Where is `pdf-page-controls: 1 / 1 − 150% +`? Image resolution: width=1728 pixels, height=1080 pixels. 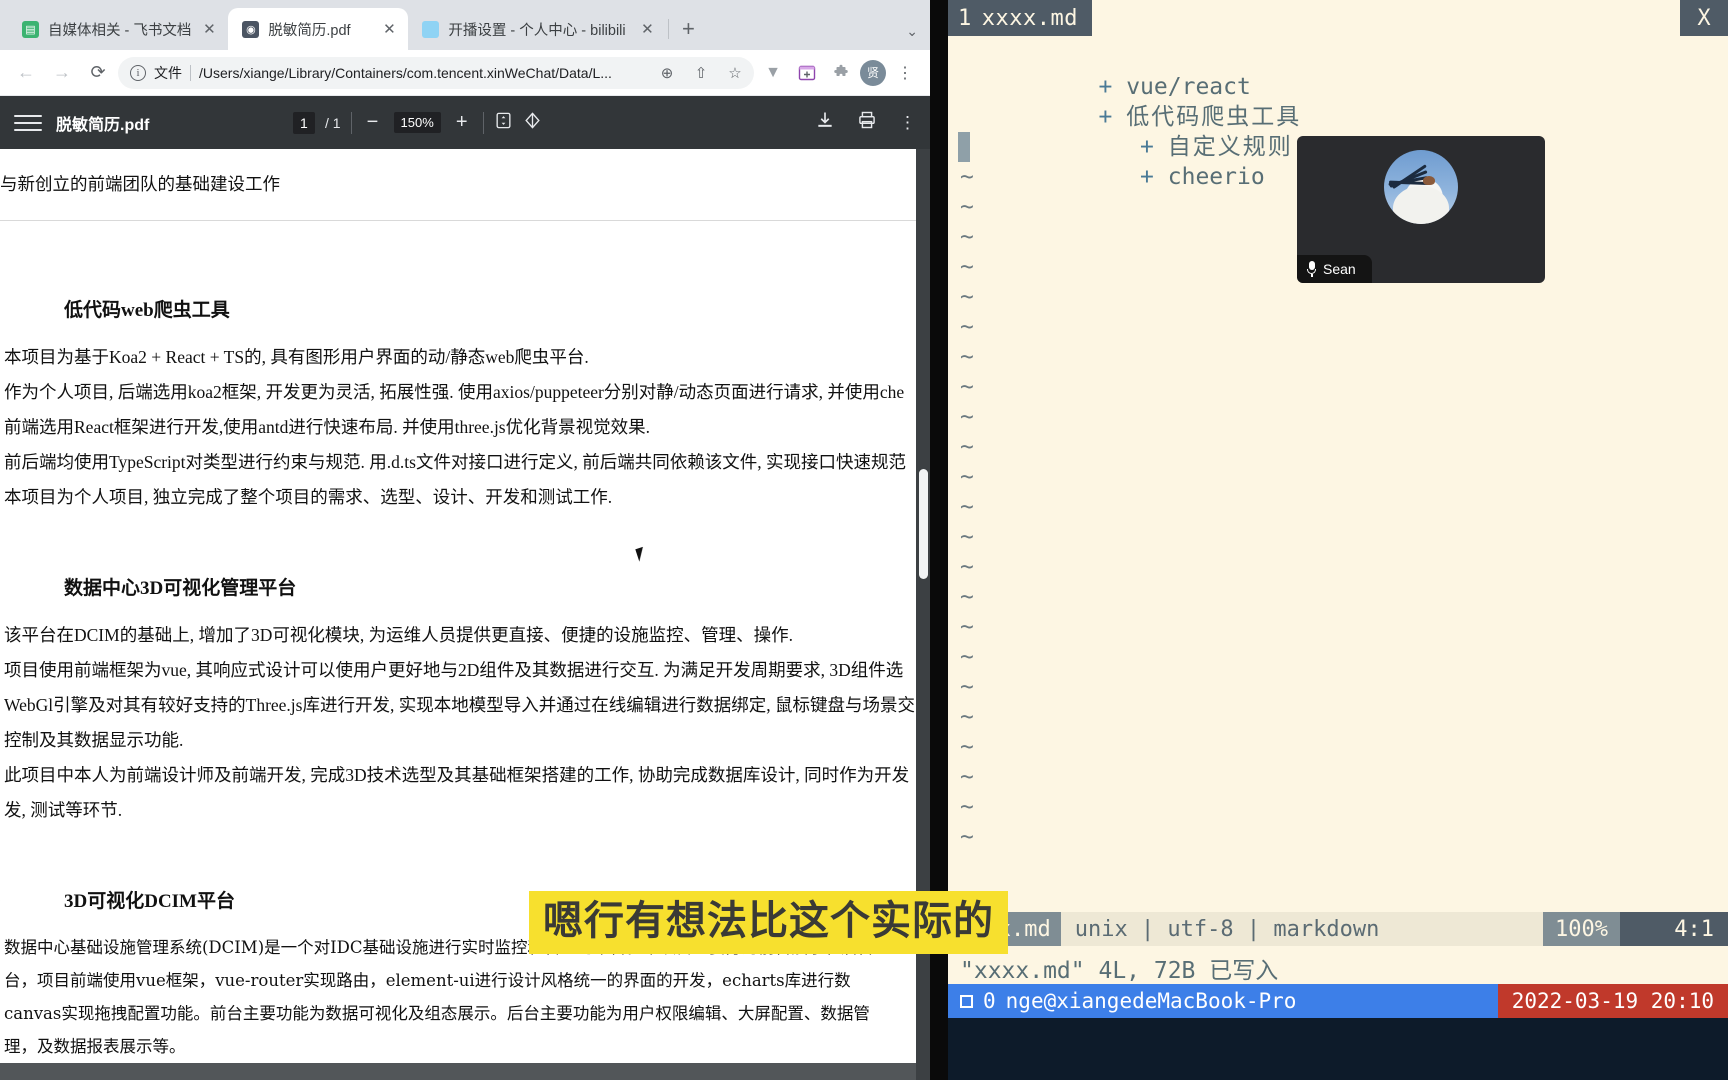 pdf-page-controls: 1 / 1 − 150% + is located at coordinates (417, 123).